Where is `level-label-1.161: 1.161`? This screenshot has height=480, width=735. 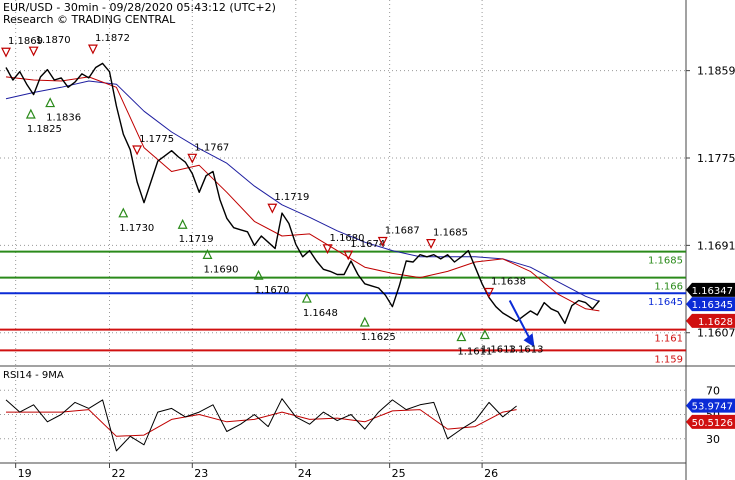 level-label-1.161: 1.161 is located at coordinates (668, 339).